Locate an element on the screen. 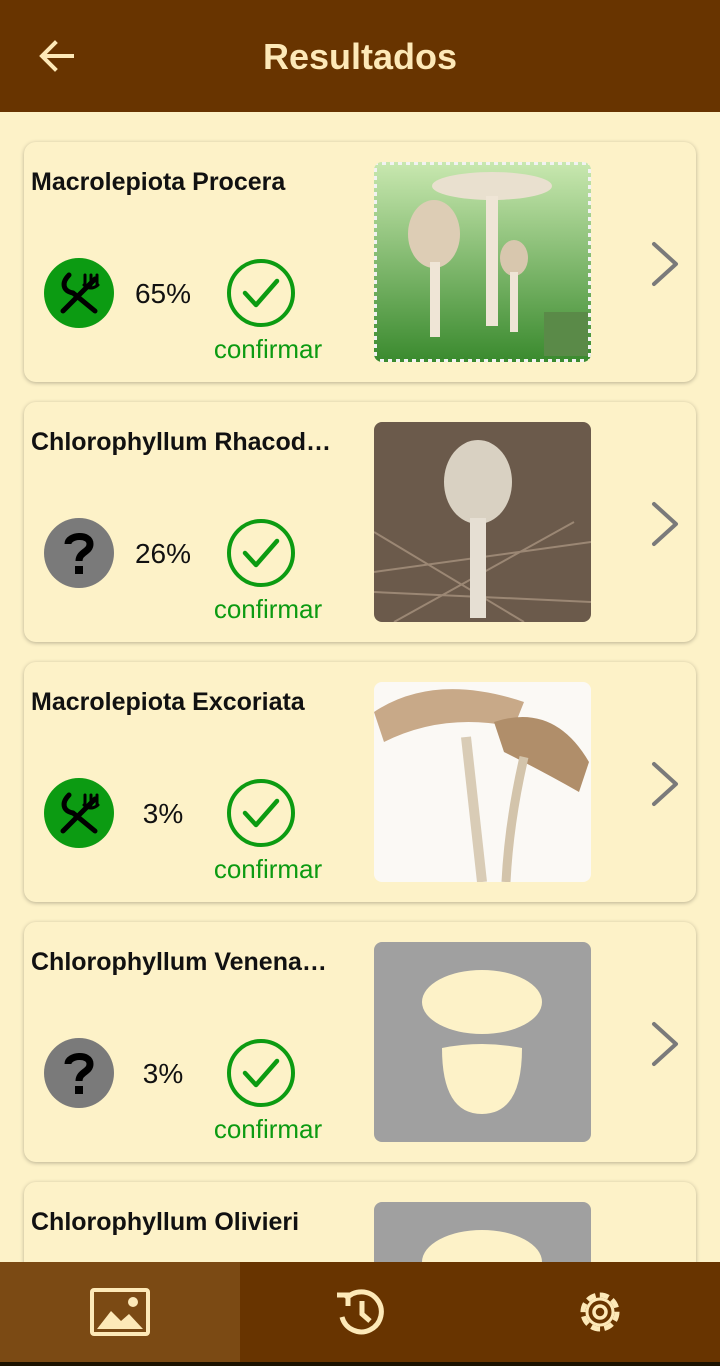 Image resolution: width=720 pixels, height=1366 pixels. image-icon is located at coordinates (120, 1312).